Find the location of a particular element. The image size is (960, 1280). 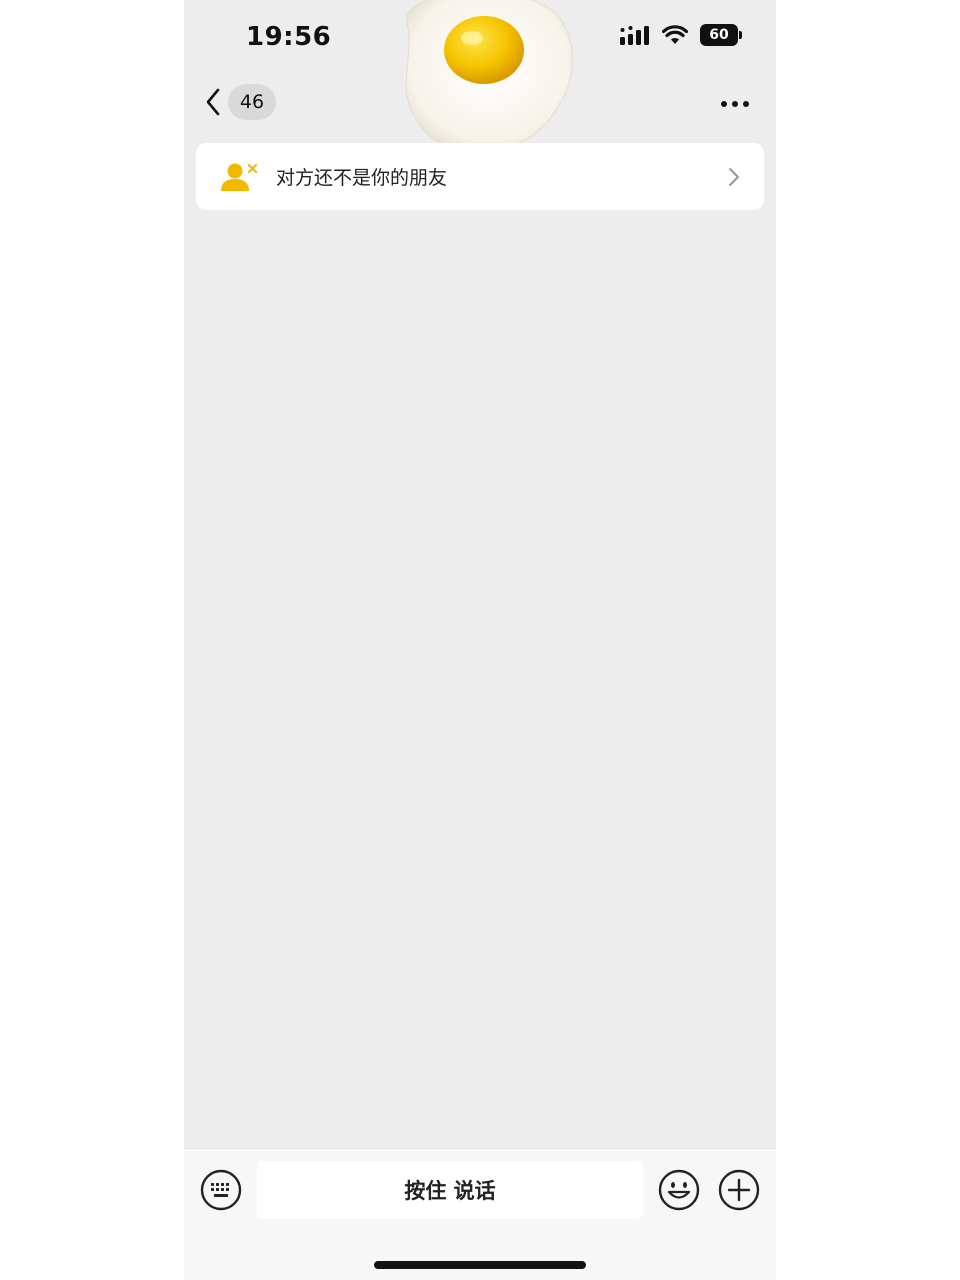

banner-text: 对方还不是你的朋友 is located at coordinates (362, 178).